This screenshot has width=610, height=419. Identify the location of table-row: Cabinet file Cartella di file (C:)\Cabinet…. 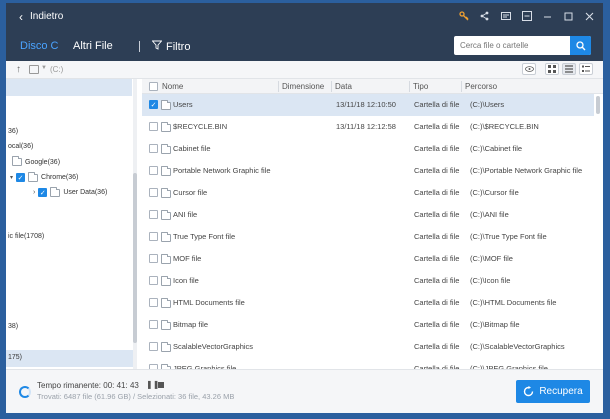
(368, 149).